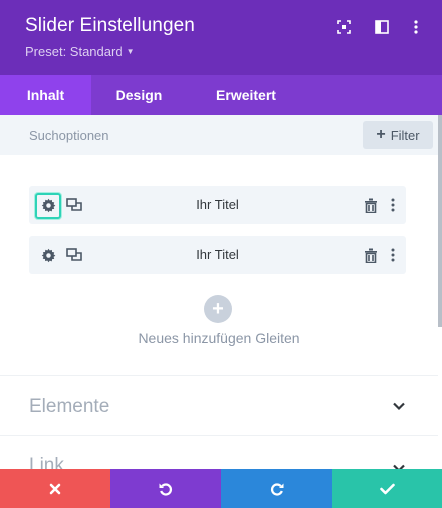 The width and height of the screenshot is (442, 508). What do you see at coordinates (69, 135) in the screenshot?
I see `search-input: Suchoptionen` at bounding box center [69, 135].